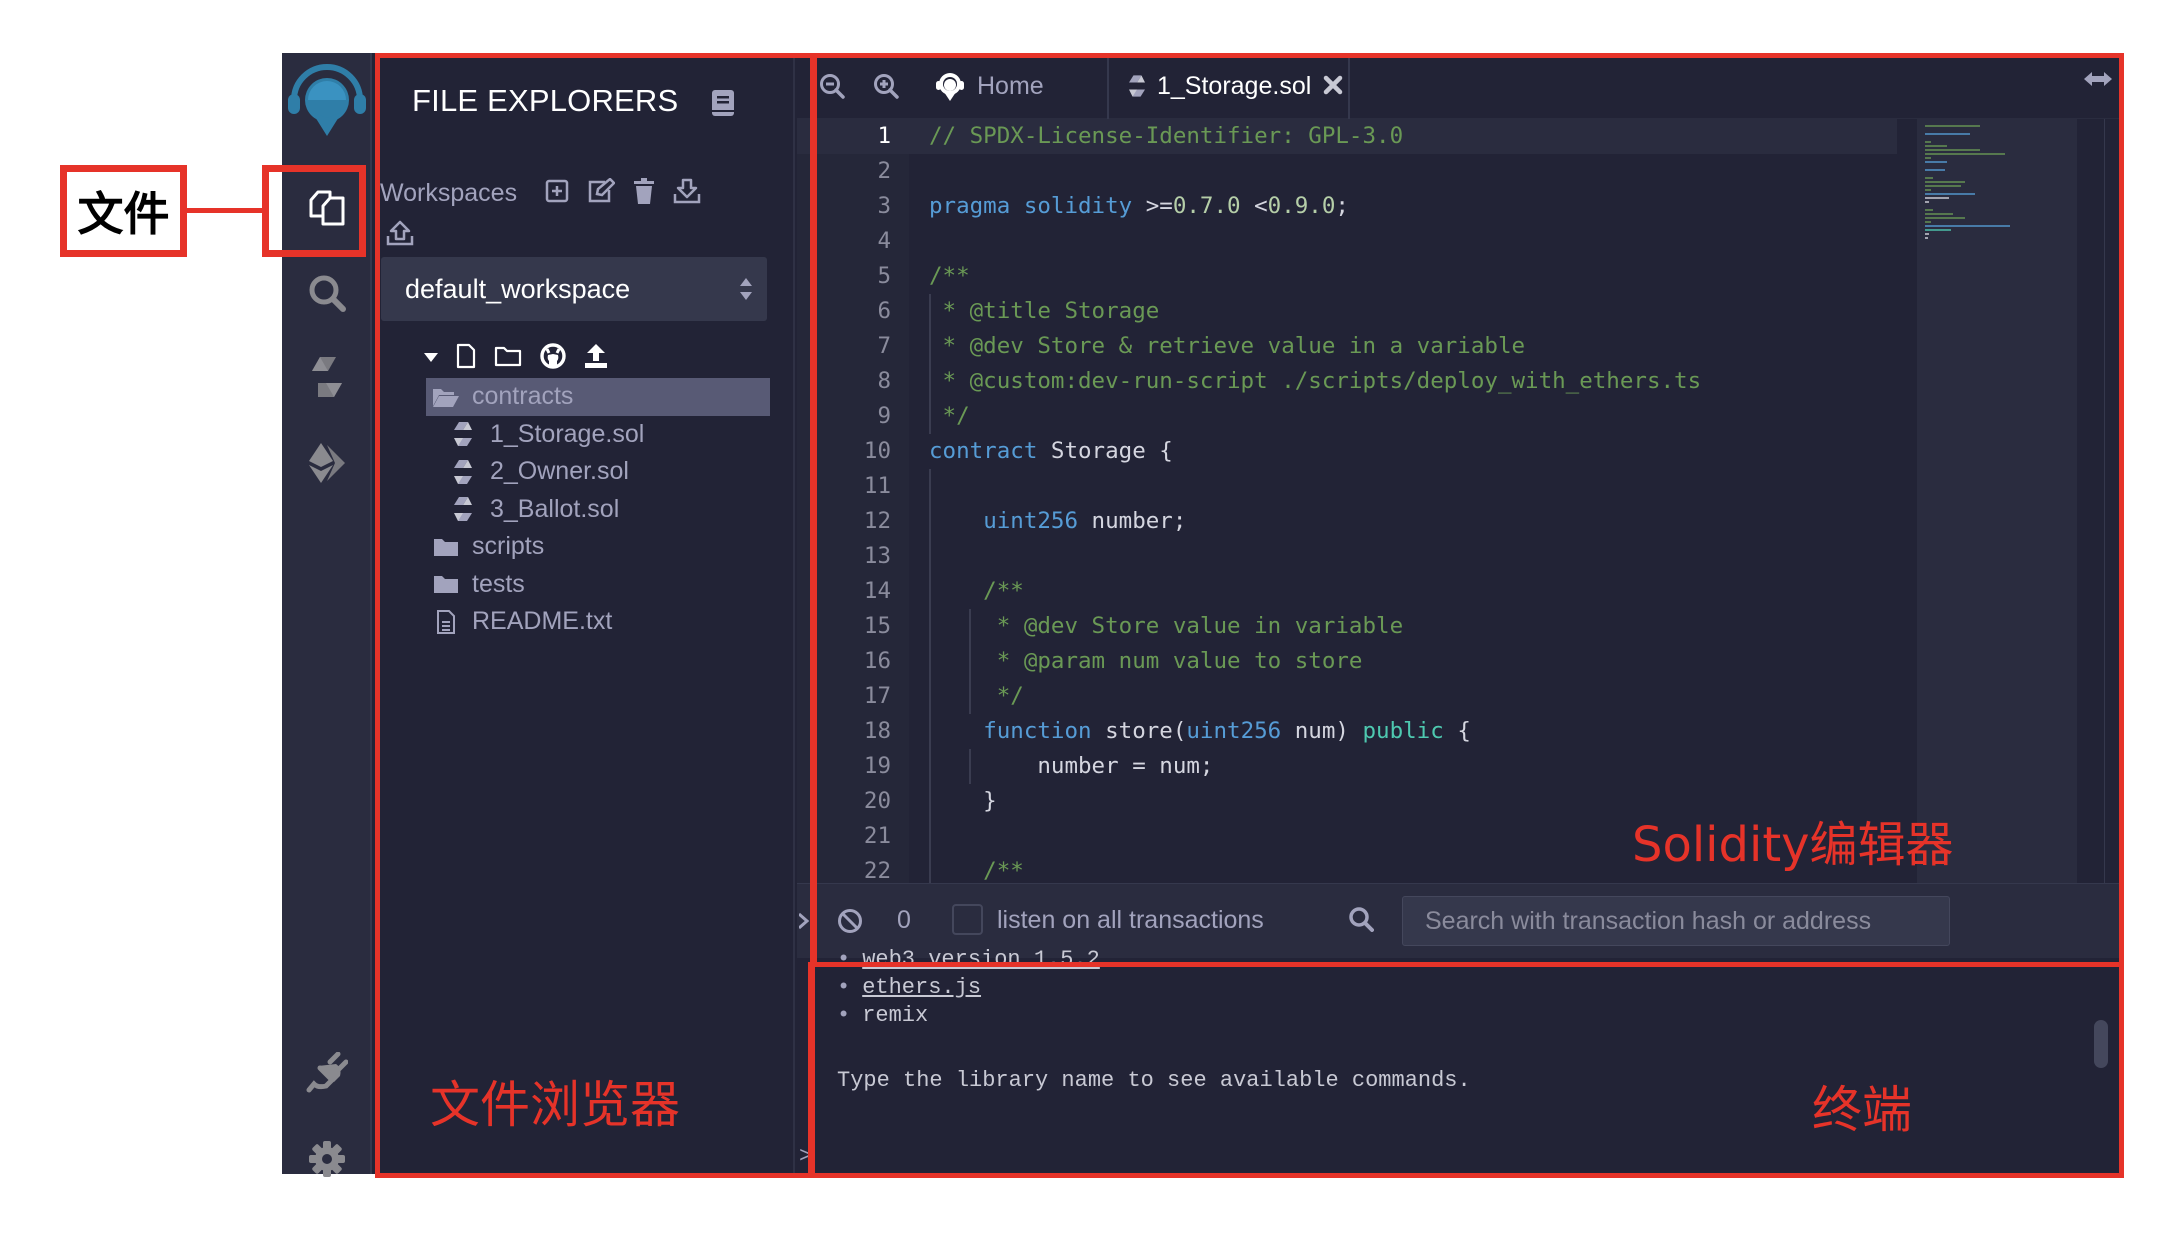 This screenshot has width=2180, height=1234. Describe the element at coordinates (225, 210) in the screenshot. I see `annotation-connector-line` at that location.